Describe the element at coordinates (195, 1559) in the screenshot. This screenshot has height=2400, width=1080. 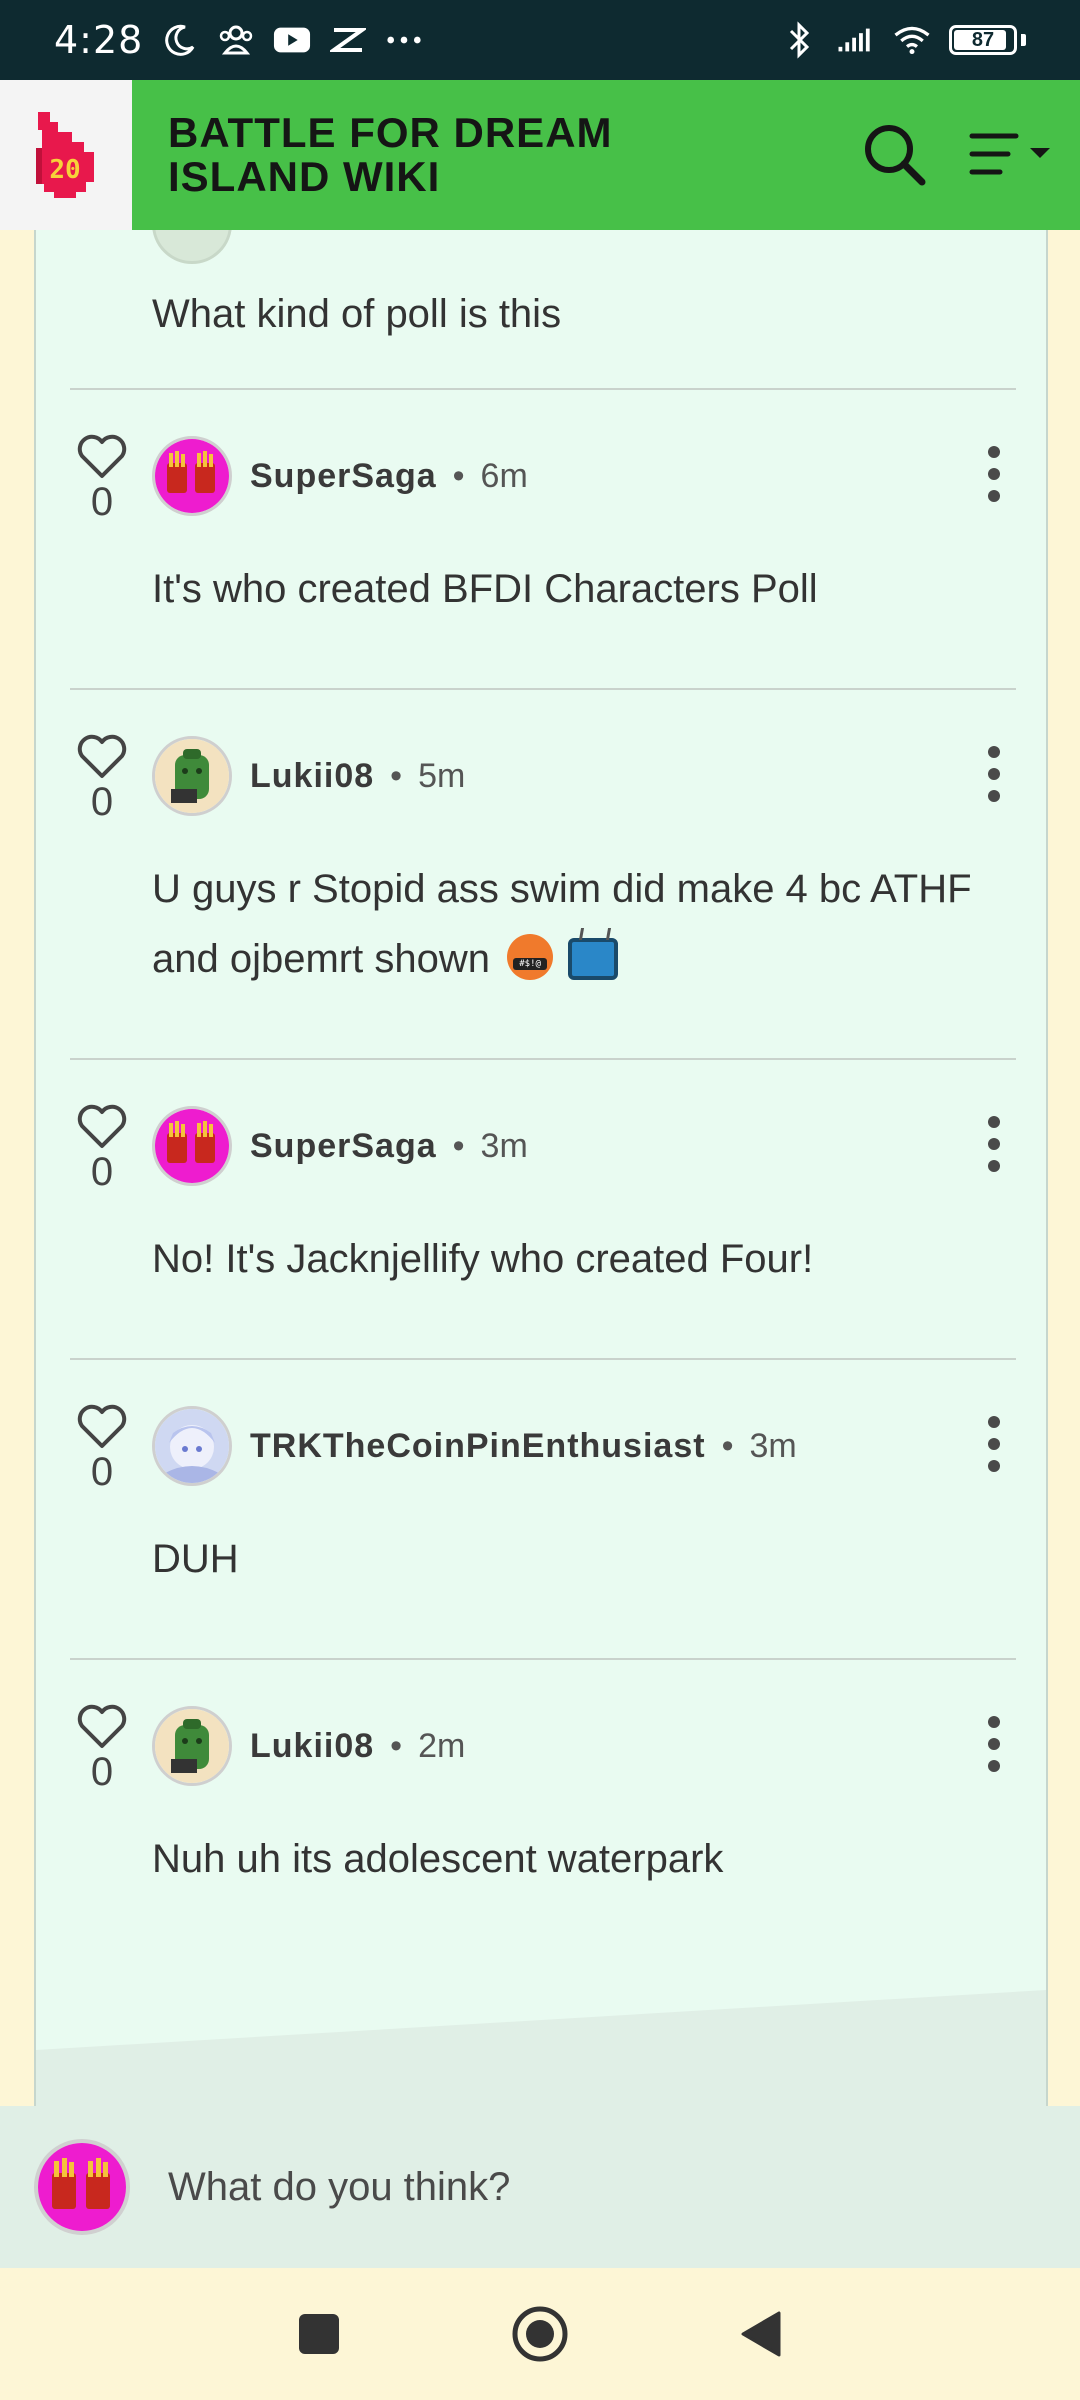
I see `comment-text: DUH` at that location.